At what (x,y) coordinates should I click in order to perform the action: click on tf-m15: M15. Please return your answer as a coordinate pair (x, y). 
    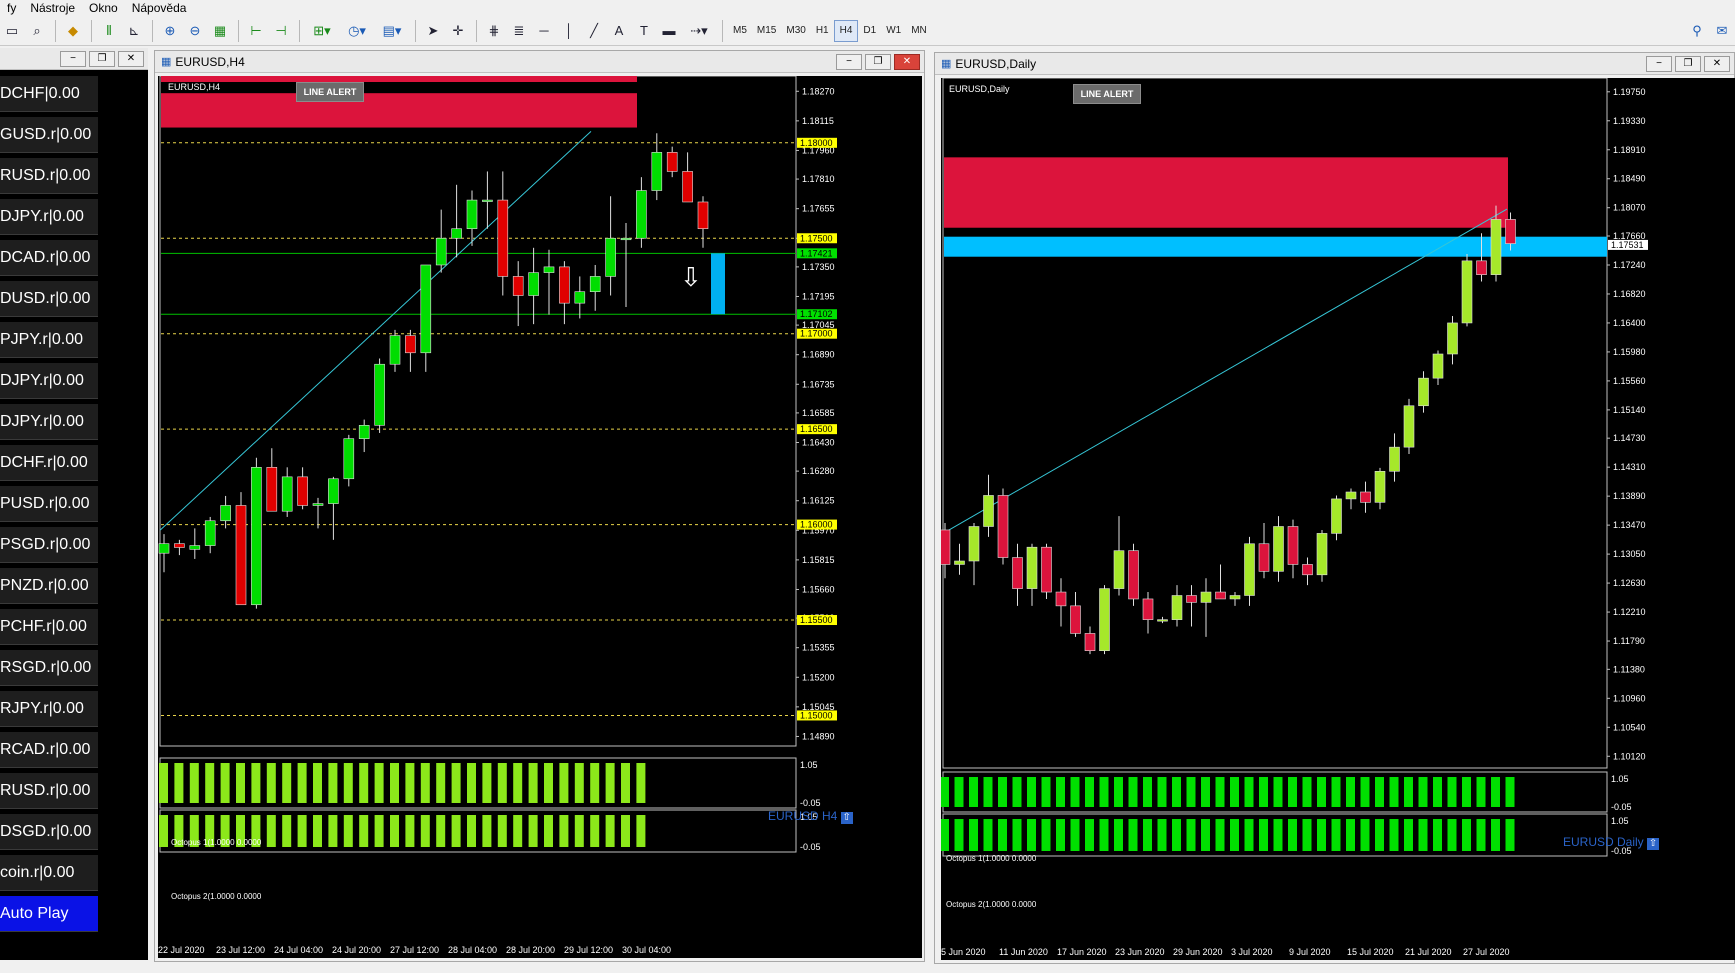
    Looking at the image, I should click on (766, 31).